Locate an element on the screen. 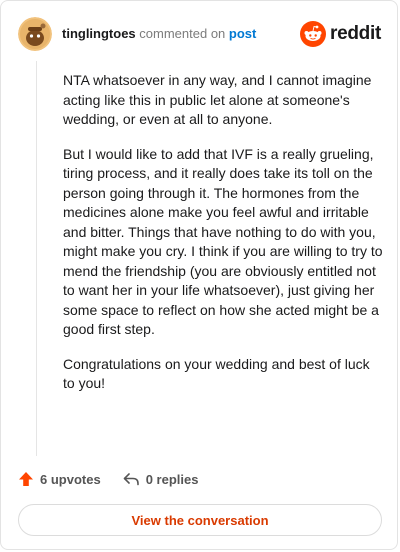 This screenshot has width=400, height=552. upvote-button: 6 upvotes is located at coordinates (59, 479).